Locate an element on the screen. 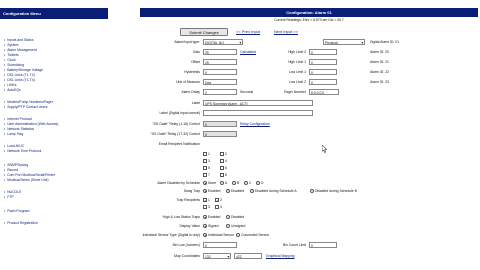 The image size is (480, 270). submit-changes-button: Submit Changes is located at coordinates (204, 32).